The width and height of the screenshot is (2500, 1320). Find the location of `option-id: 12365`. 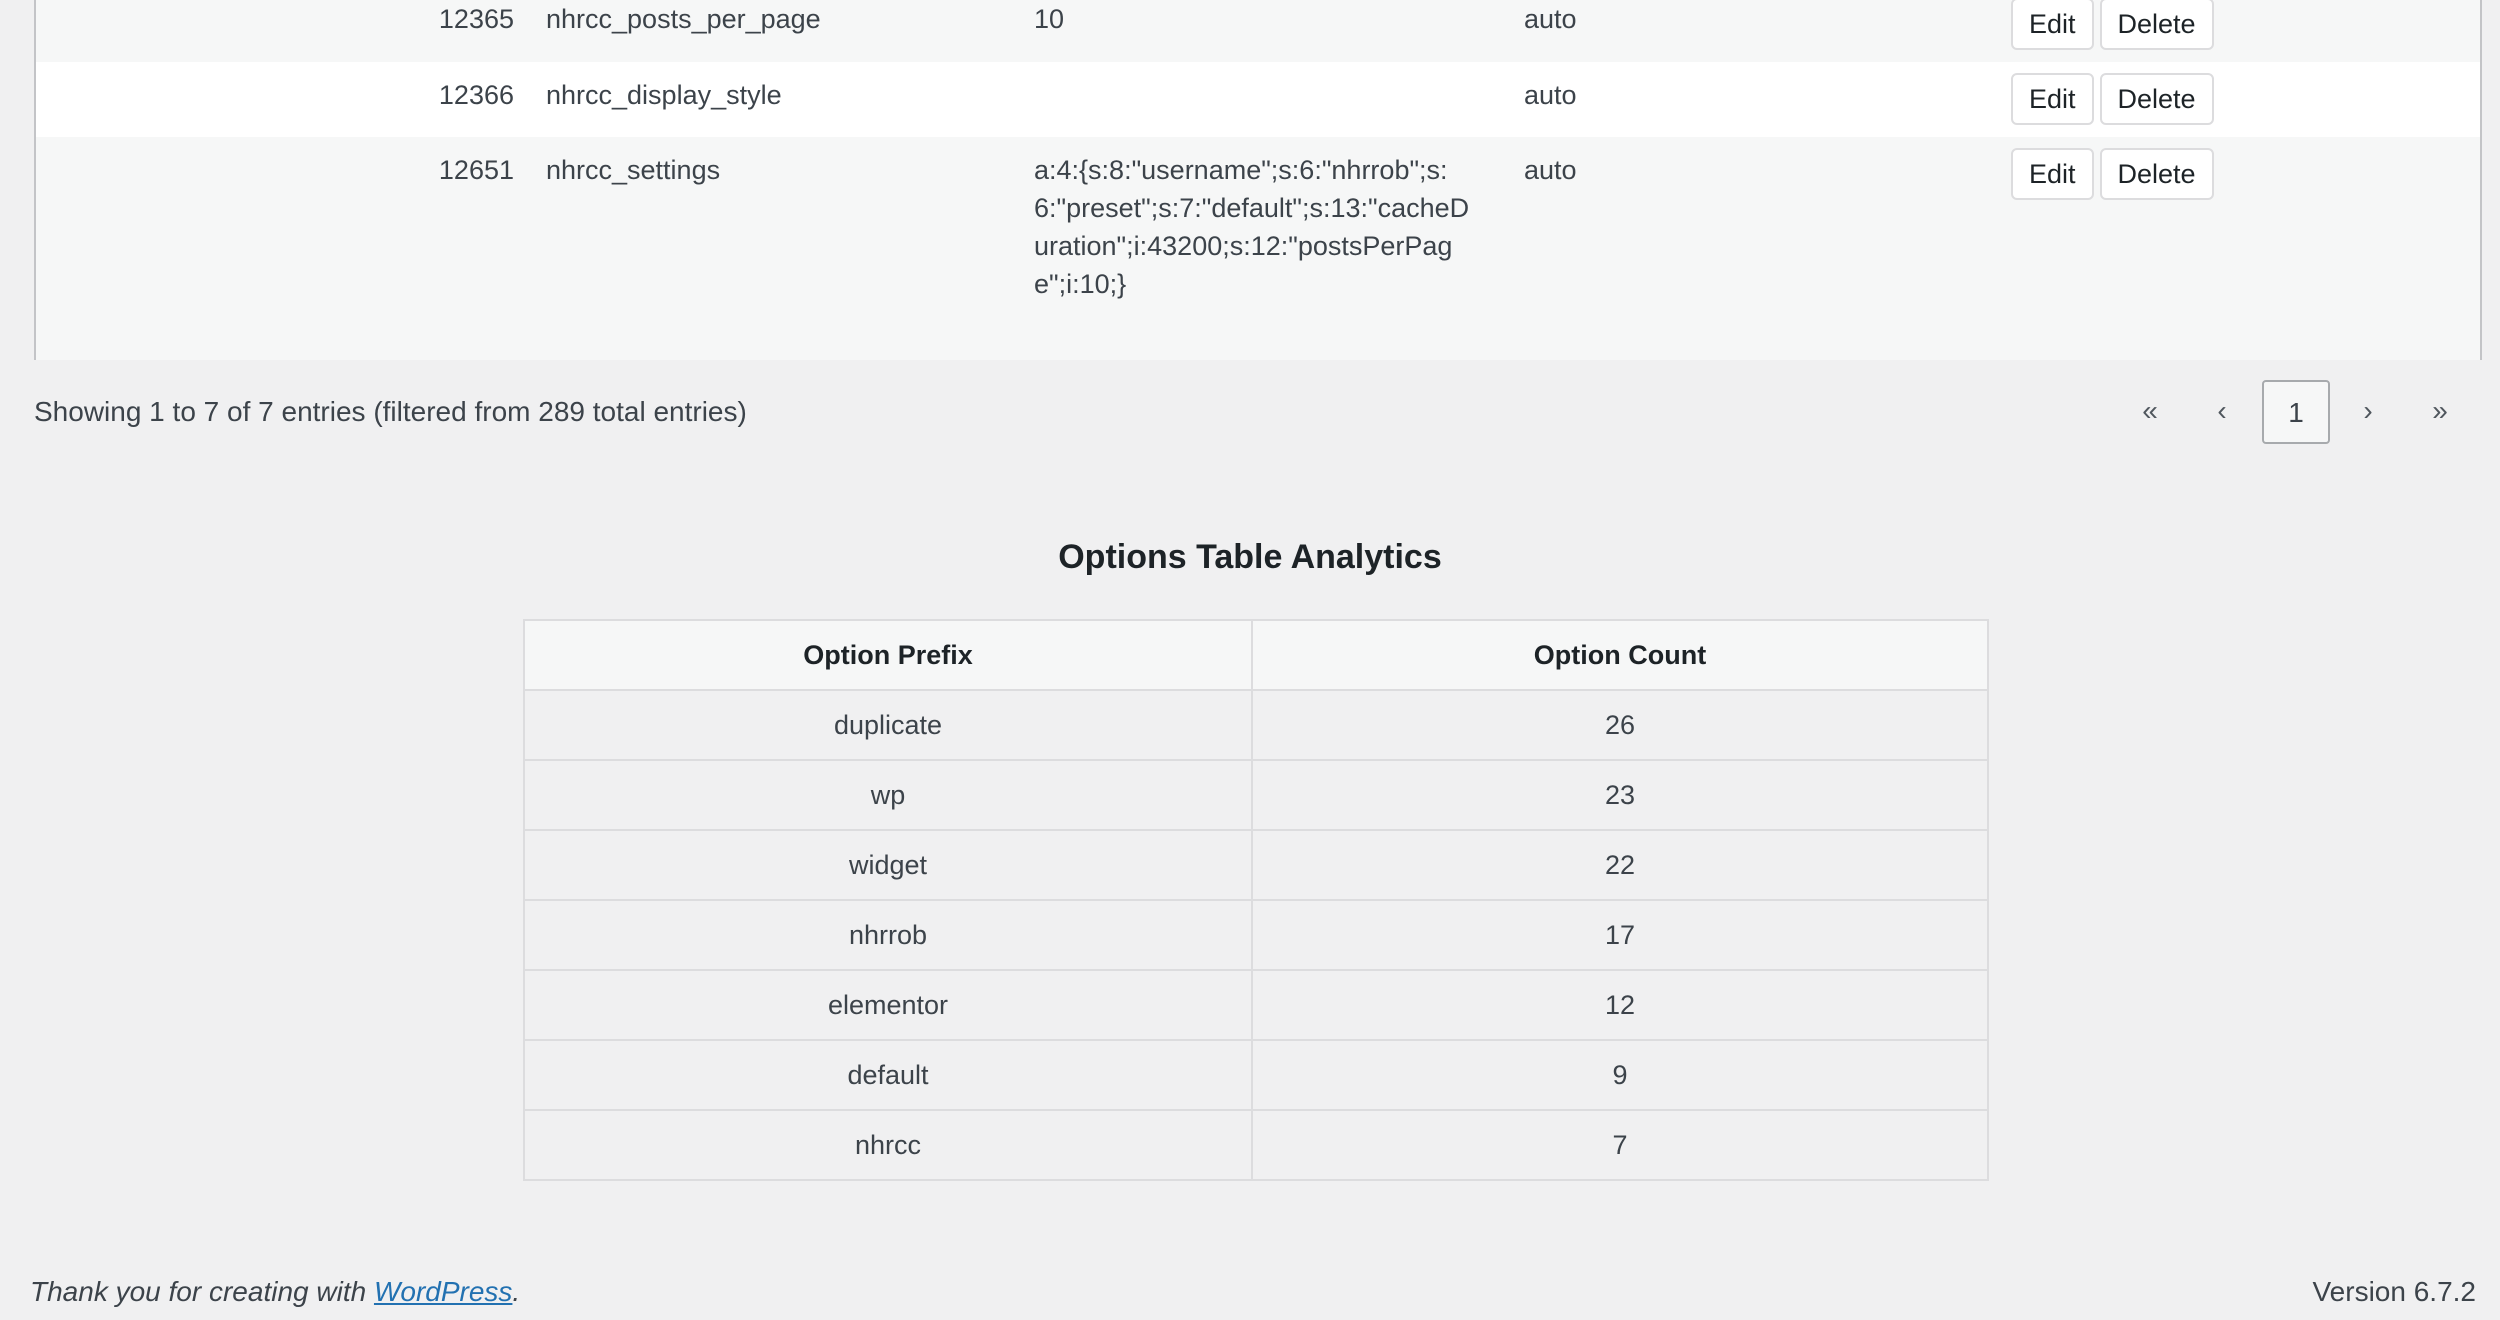

option-id: 12365 is located at coordinates (476, 19).